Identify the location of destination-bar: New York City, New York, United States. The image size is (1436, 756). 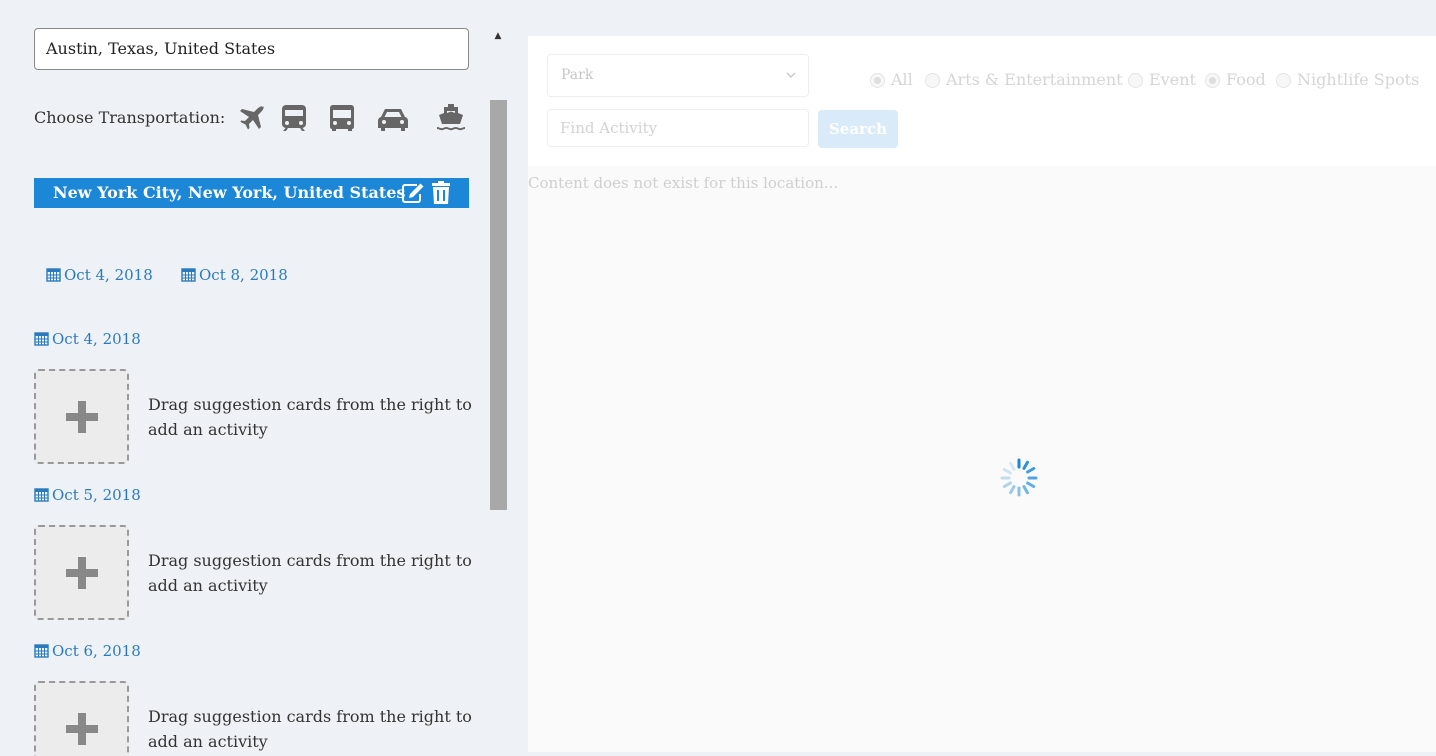
(251, 193).